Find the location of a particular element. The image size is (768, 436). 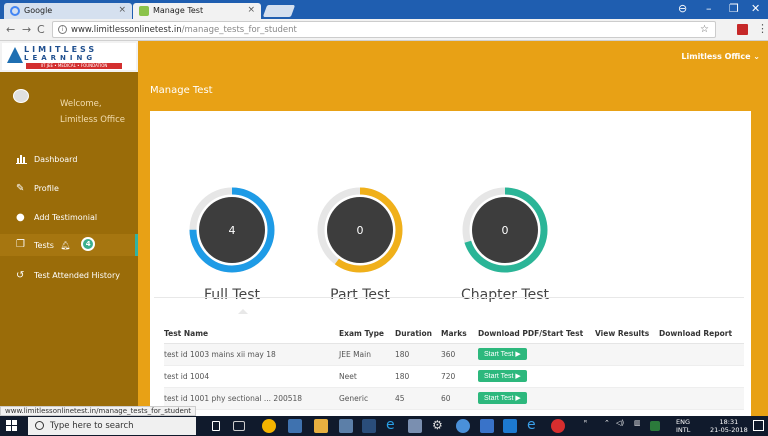

sidebar-item-label: Profile is located at coordinates (46, 188).